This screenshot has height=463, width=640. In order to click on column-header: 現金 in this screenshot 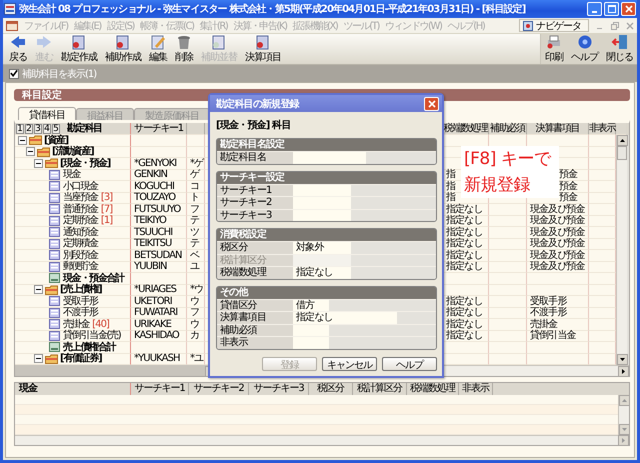, I will do `click(73, 389)`.